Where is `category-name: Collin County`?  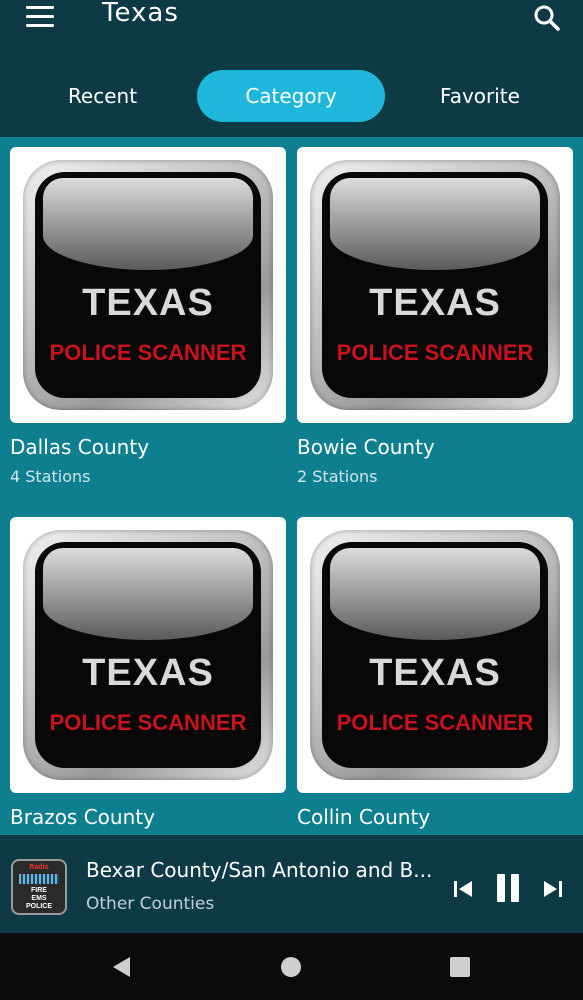
category-name: Collin County is located at coordinates (364, 817).